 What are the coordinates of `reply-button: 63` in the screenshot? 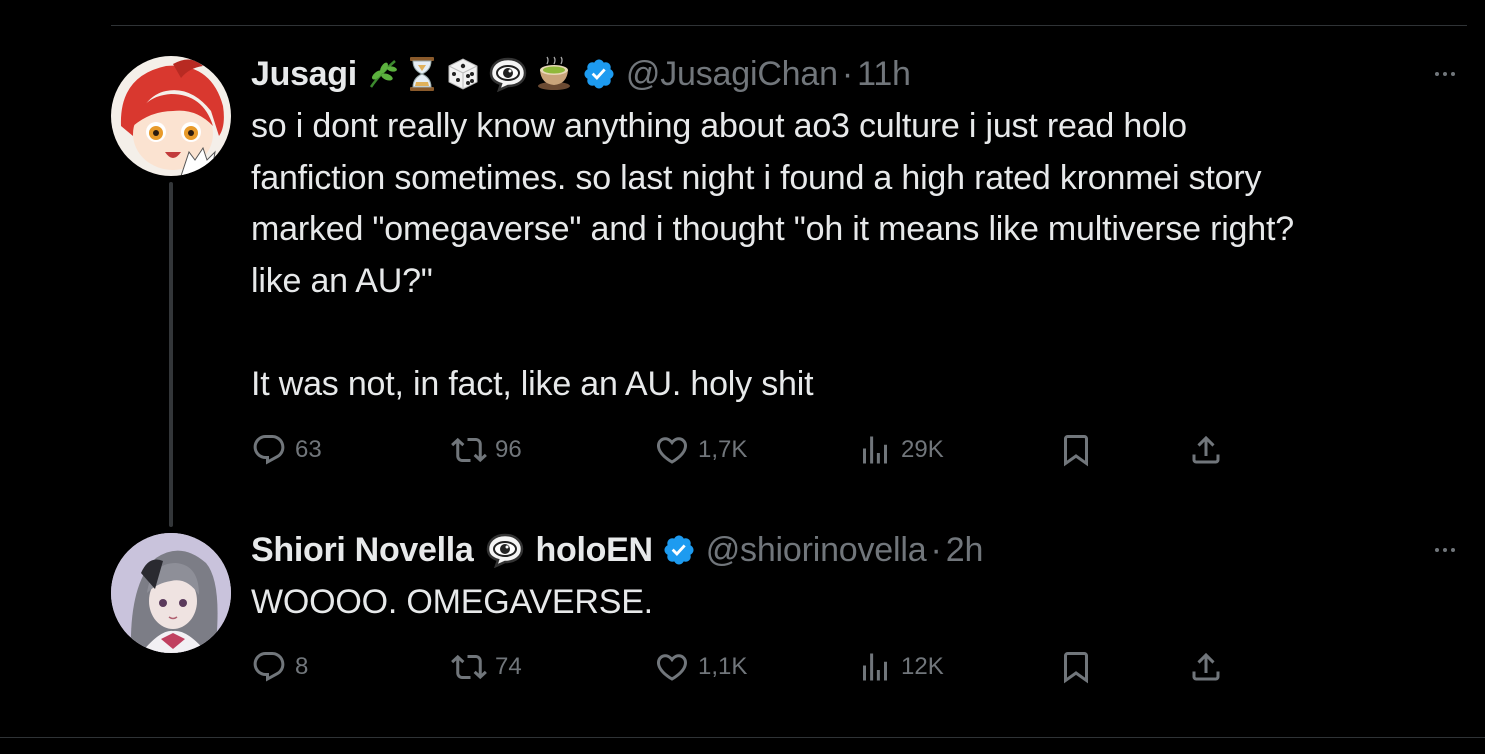 It's located at (286, 450).